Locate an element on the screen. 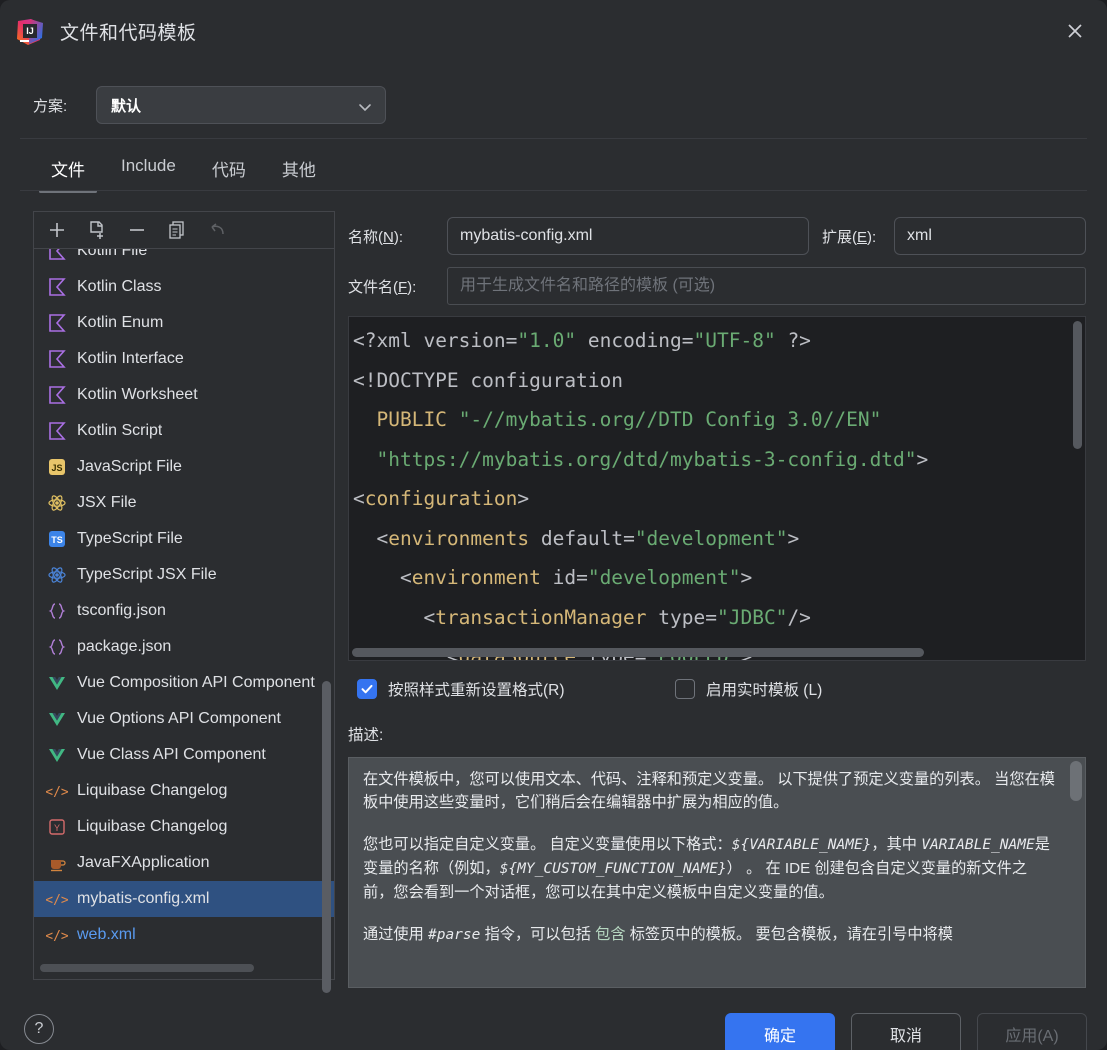 The height and width of the screenshot is (1050, 1107). list-item: Kotlin Worksheet is located at coordinates (184, 395).